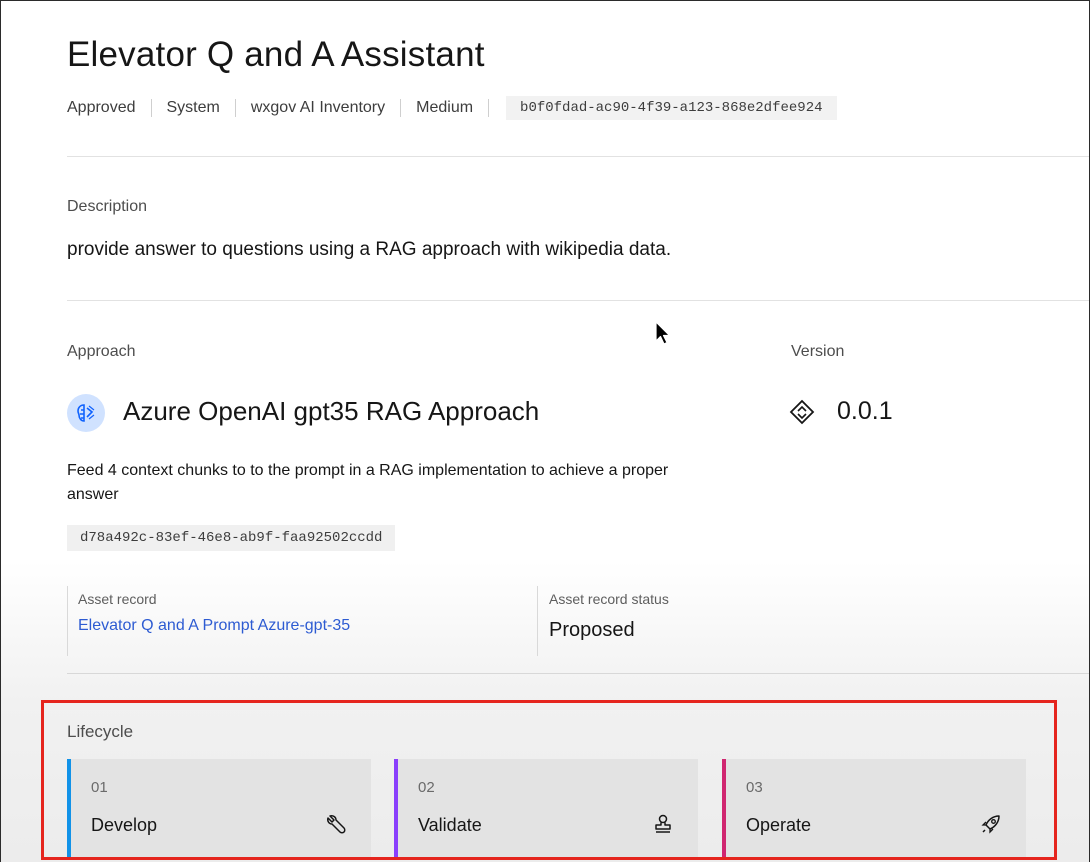 The height and width of the screenshot is (863, 1090). Describe the element at coordinates (231, 538) in the screenshot. I see `approach-id-tag: d78a492c-83ef-46e8-ab9f-faa92502ccdd` at that location.